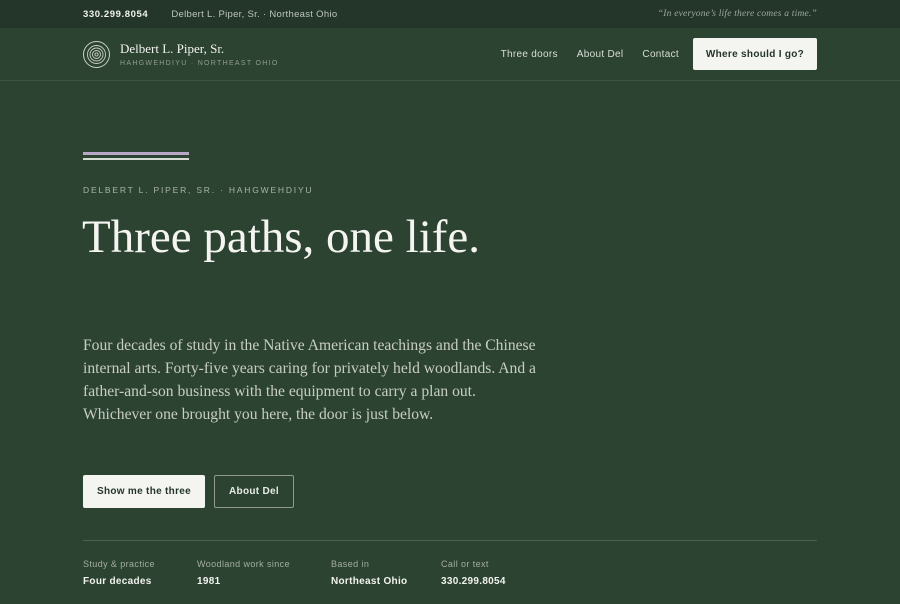 This screenshot has height=604, width=900. Describe the element at coordinates (737, 14) in the screenshot. I see `topbar-quote: “In everyone’s life there comes a time.”` at that location.